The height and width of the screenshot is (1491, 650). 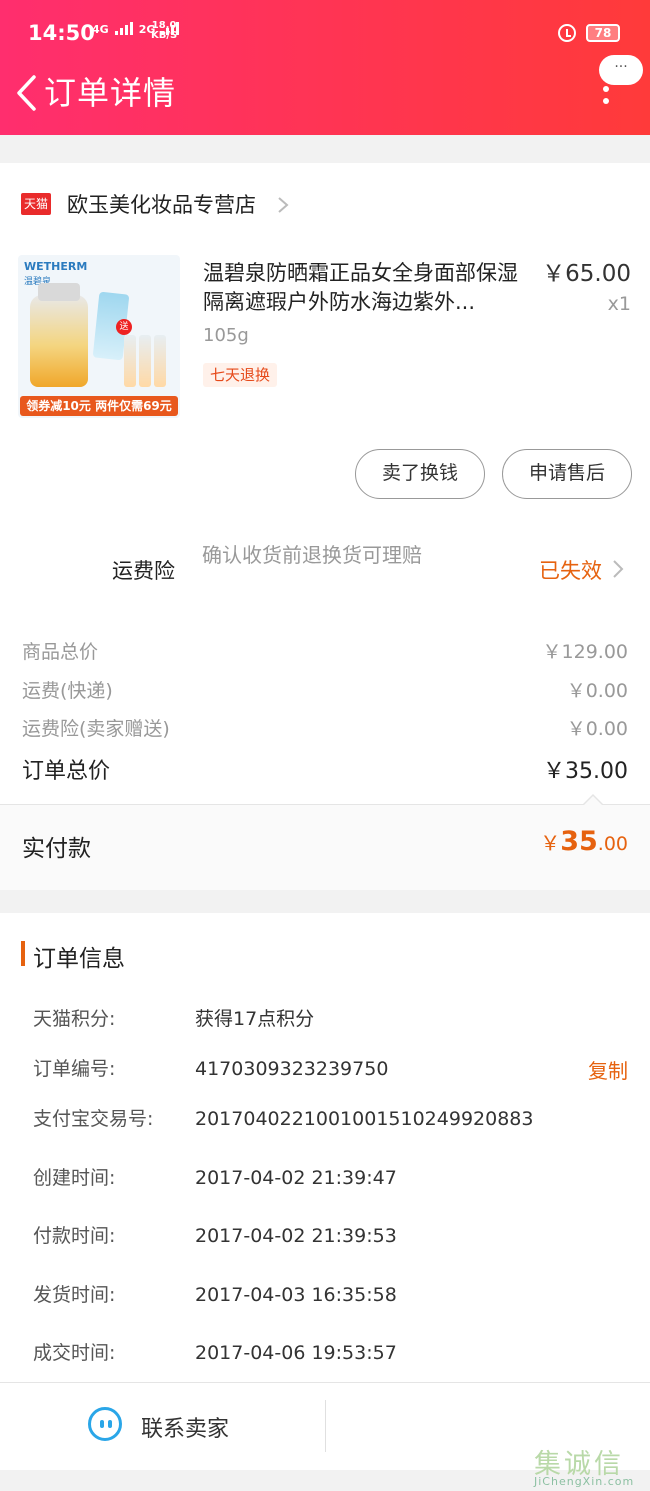 What do you see at coordinates (74, 1019) in the screenshot?
I see `info-label: 天猫积分:` at bounding box center [74, 1019].